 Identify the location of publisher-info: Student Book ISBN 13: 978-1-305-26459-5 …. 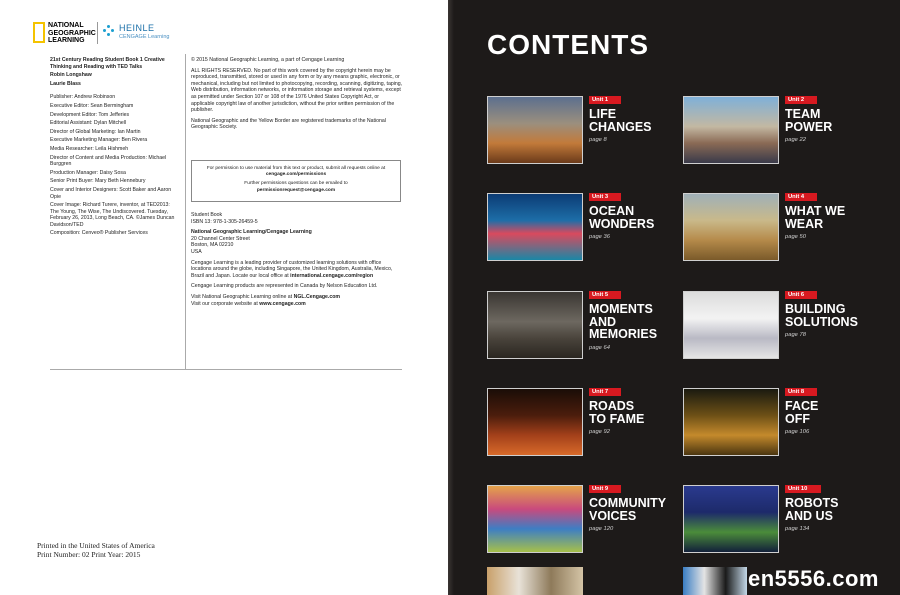
(297, 259).